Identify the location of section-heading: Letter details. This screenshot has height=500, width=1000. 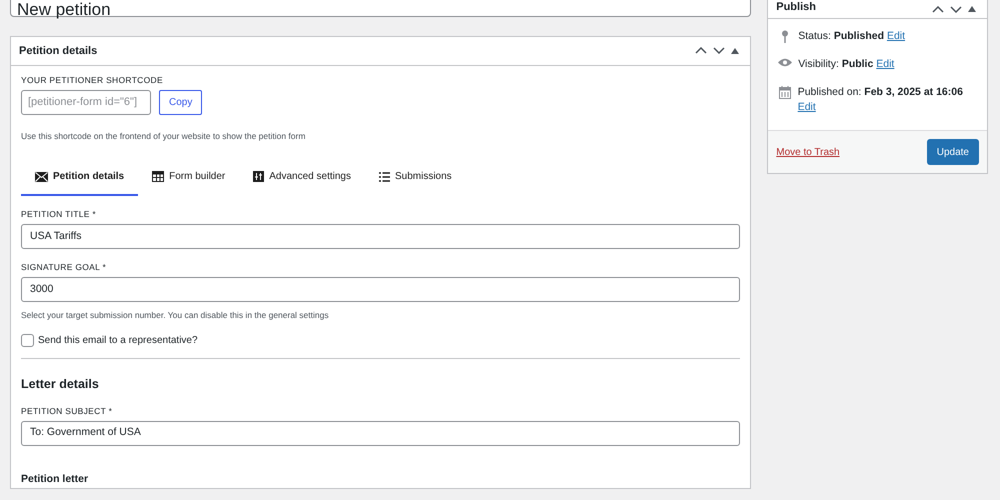
(60, 384).